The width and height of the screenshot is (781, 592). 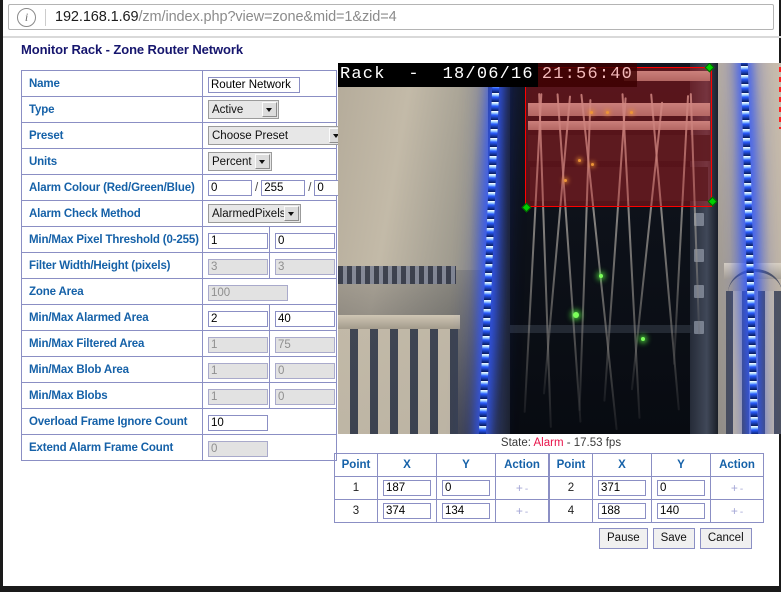 I want to click on preset-select: Choose Preset, so click(x=277, y=136).